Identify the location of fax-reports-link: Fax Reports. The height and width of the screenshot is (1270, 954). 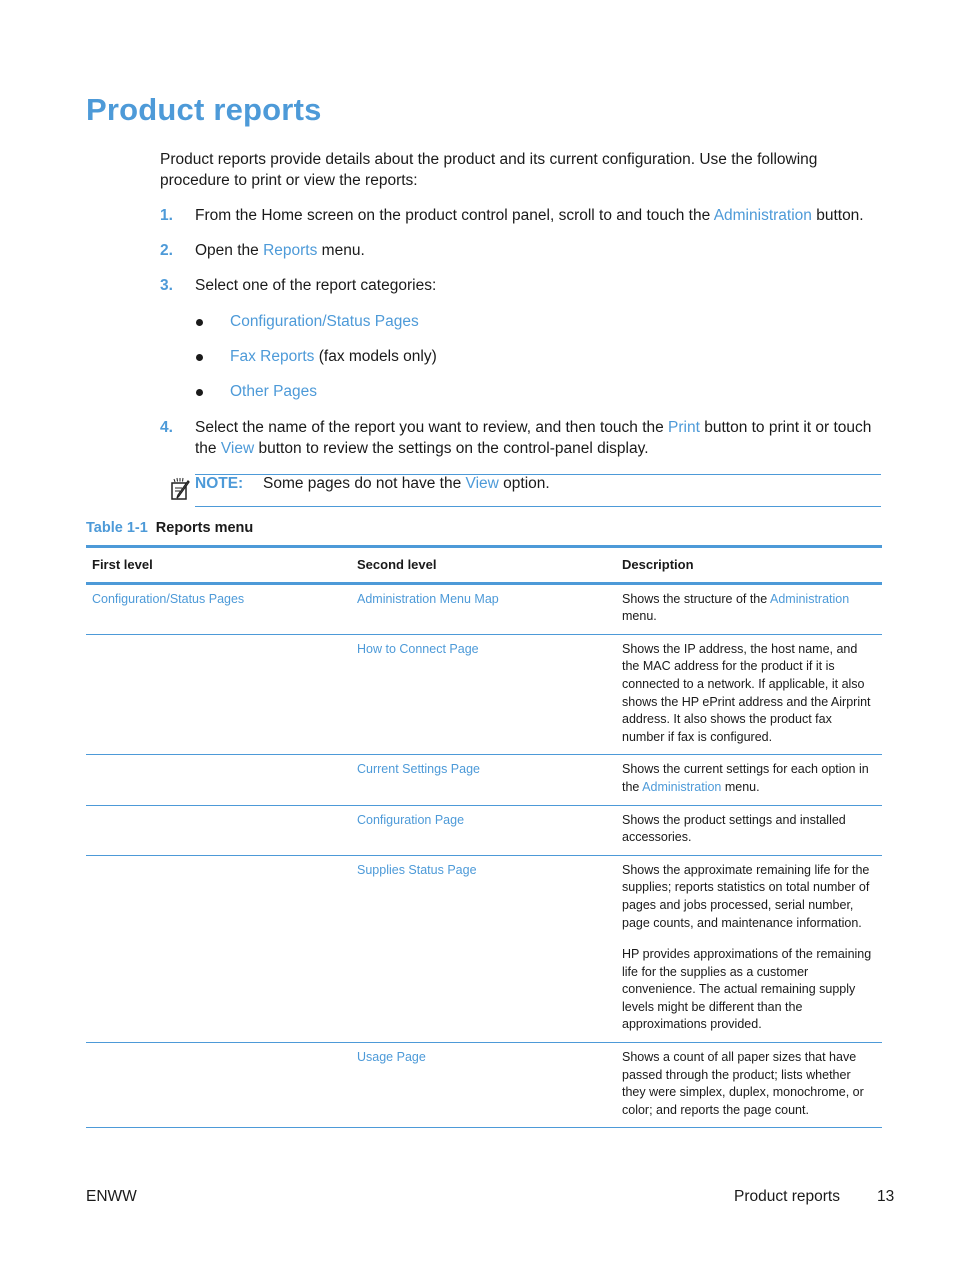
(272, 356).